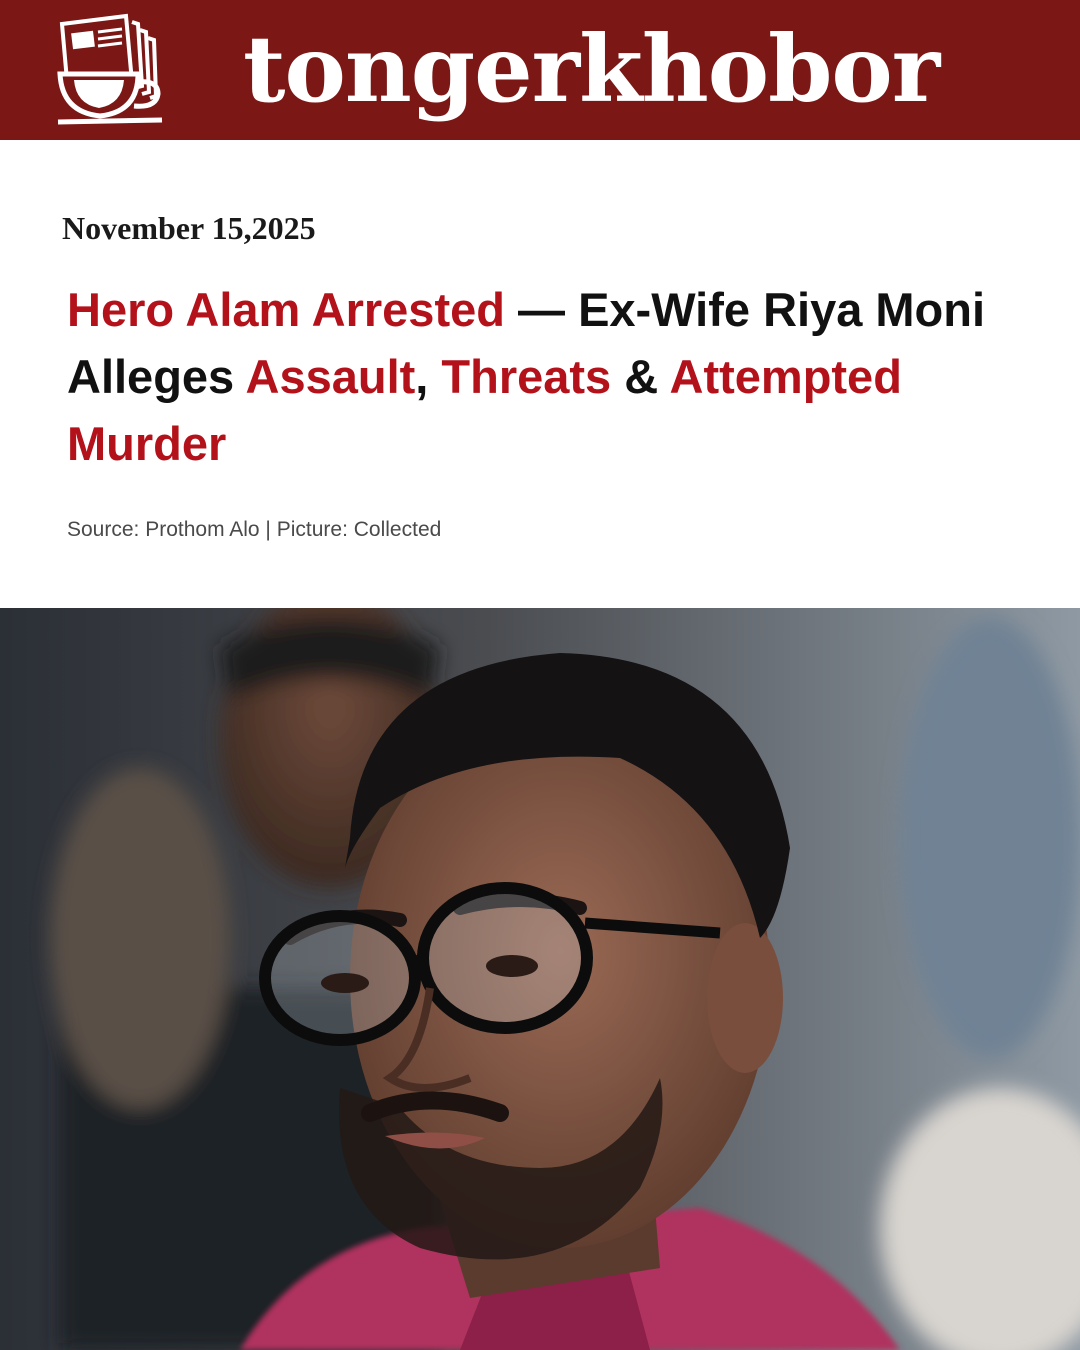  What do you see at coordinates (640, 376) in the screenshot?
I see `headline-segment: &` at bounding box center [640, 376].